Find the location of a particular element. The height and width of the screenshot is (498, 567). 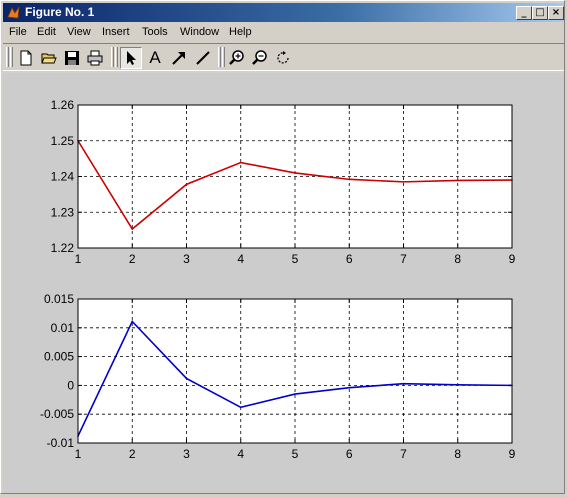

rotate-3d-button is located at coordinates (283, 58).